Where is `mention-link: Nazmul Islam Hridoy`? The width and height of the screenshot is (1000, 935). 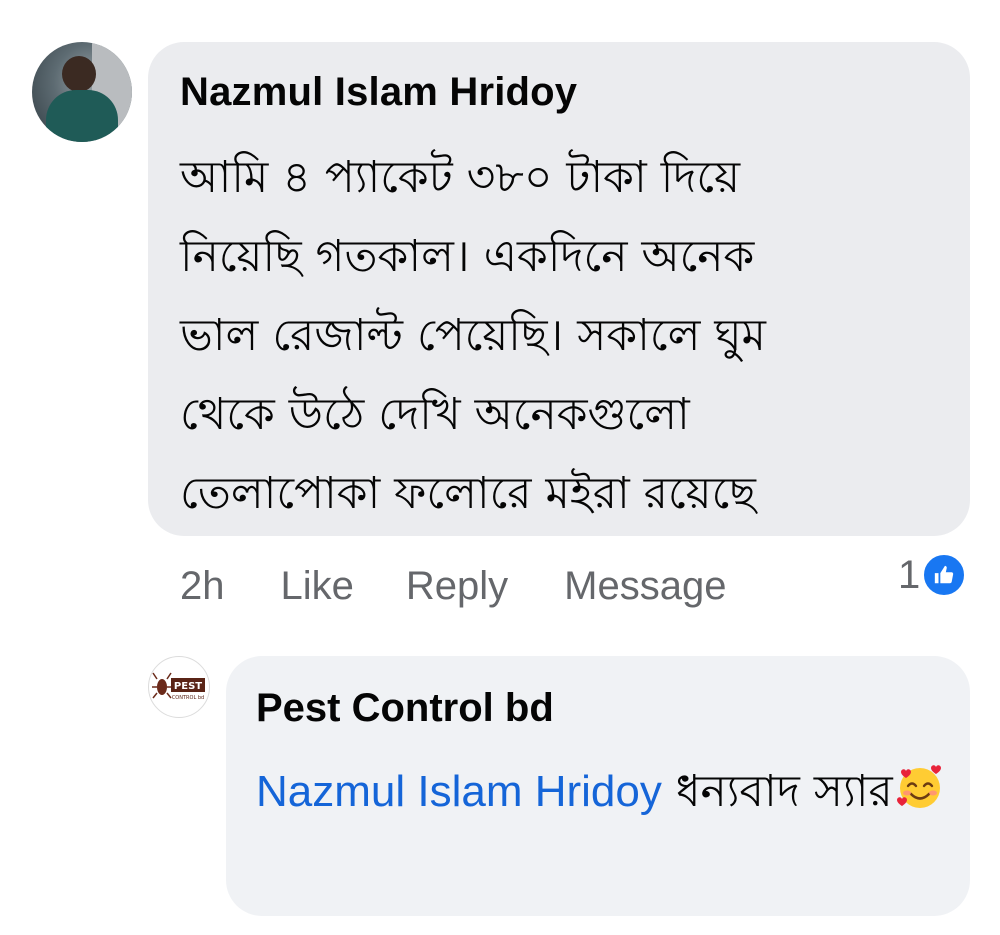
mention-link: Nazmul Islam Hridoy is located at coordinates (459, 791).